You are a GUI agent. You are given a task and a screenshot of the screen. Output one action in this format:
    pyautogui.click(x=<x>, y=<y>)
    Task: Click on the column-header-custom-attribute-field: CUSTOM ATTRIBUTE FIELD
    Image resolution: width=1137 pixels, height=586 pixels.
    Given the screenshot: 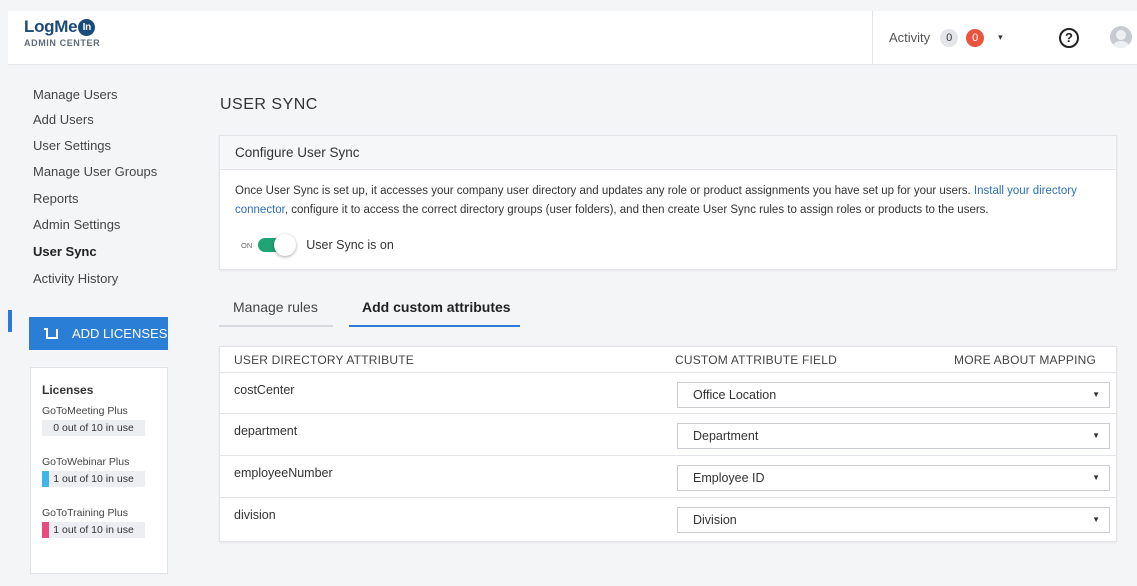 What is the action you would take?
    pyautogui.click(x=756, y=360)
    